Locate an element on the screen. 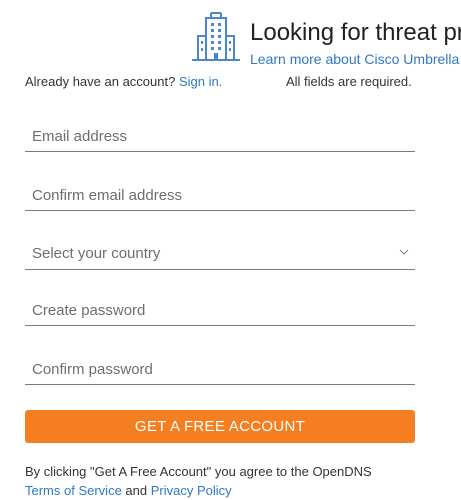 The image size is (461, 500). confirm-password-field-wrapper is located at coordinates (220, 370).